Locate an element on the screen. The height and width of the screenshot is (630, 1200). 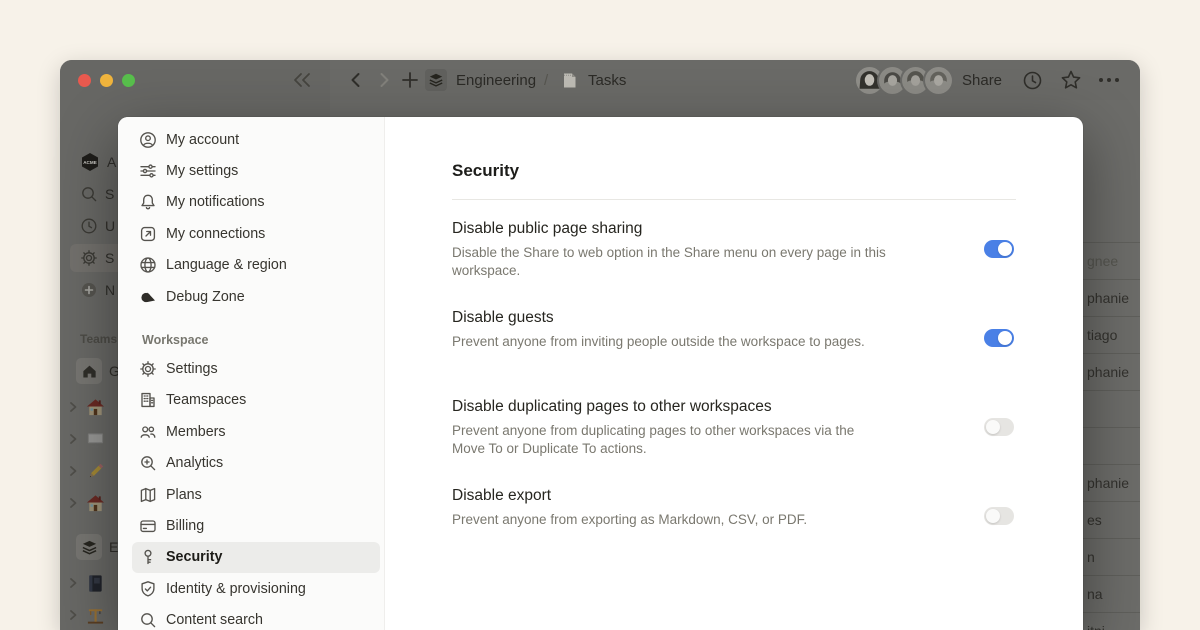
settings-sidebar-item-teamspaces: Teamspaces is located at coordinates (251, 400).